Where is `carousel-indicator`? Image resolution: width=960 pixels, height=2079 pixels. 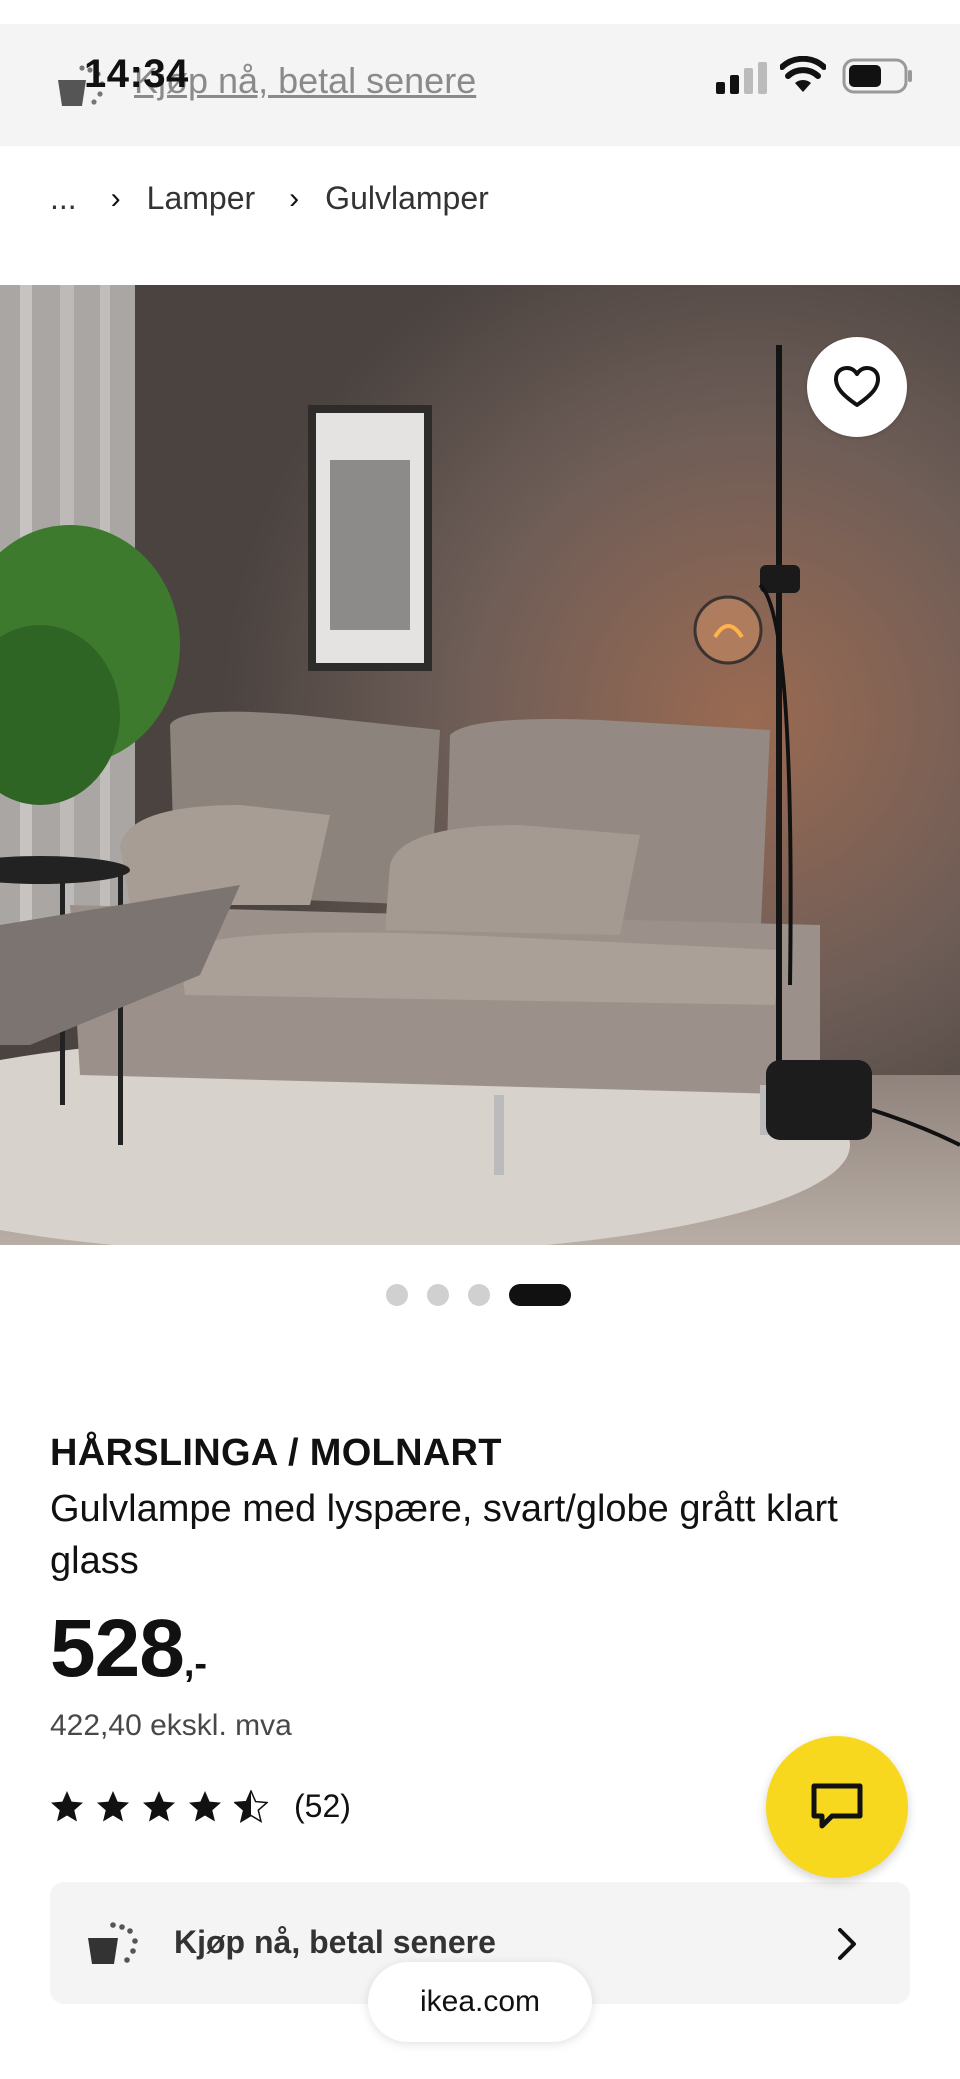 carousel-indicator is located at coordinates (478, 1295).